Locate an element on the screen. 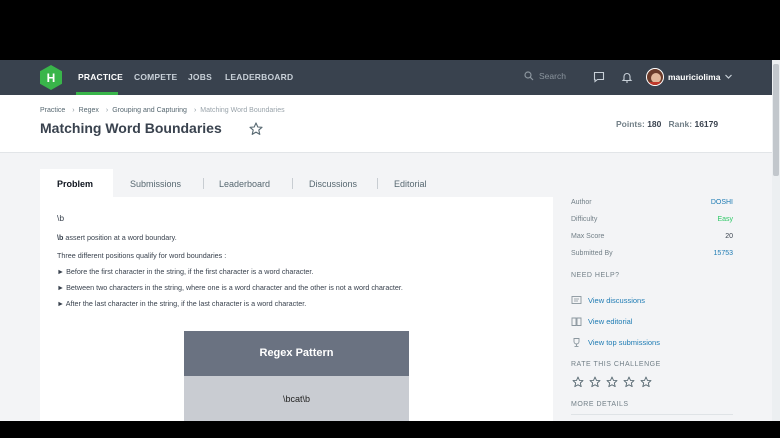 The height and width of the screenshot is (438, 780). avatar is located at coordinates (655, 77).